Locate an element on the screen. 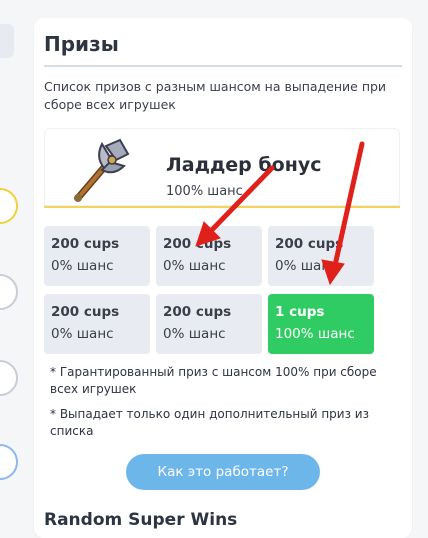  title-divider is located at coordinates (223, 66).